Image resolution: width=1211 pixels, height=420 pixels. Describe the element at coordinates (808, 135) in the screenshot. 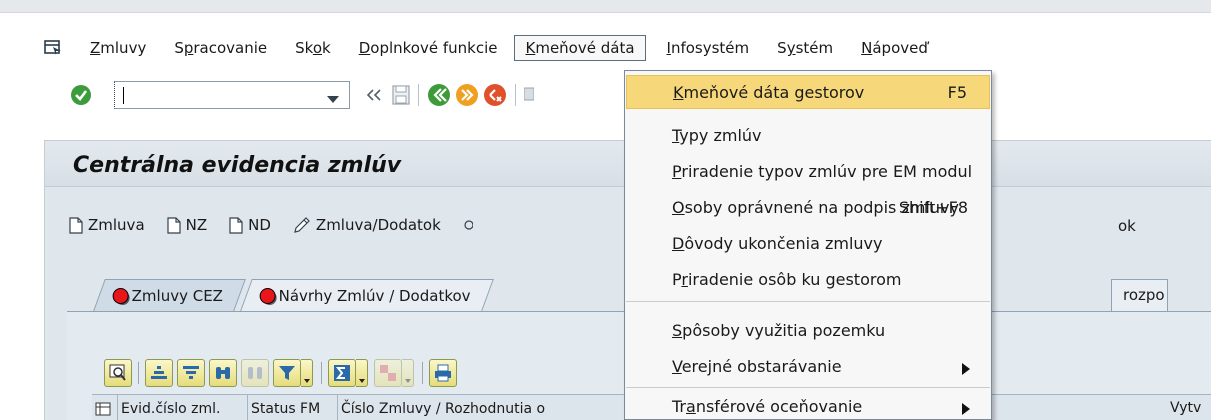

I see `menu-item-typy-zmluv: Typy zmlúv` at that location.